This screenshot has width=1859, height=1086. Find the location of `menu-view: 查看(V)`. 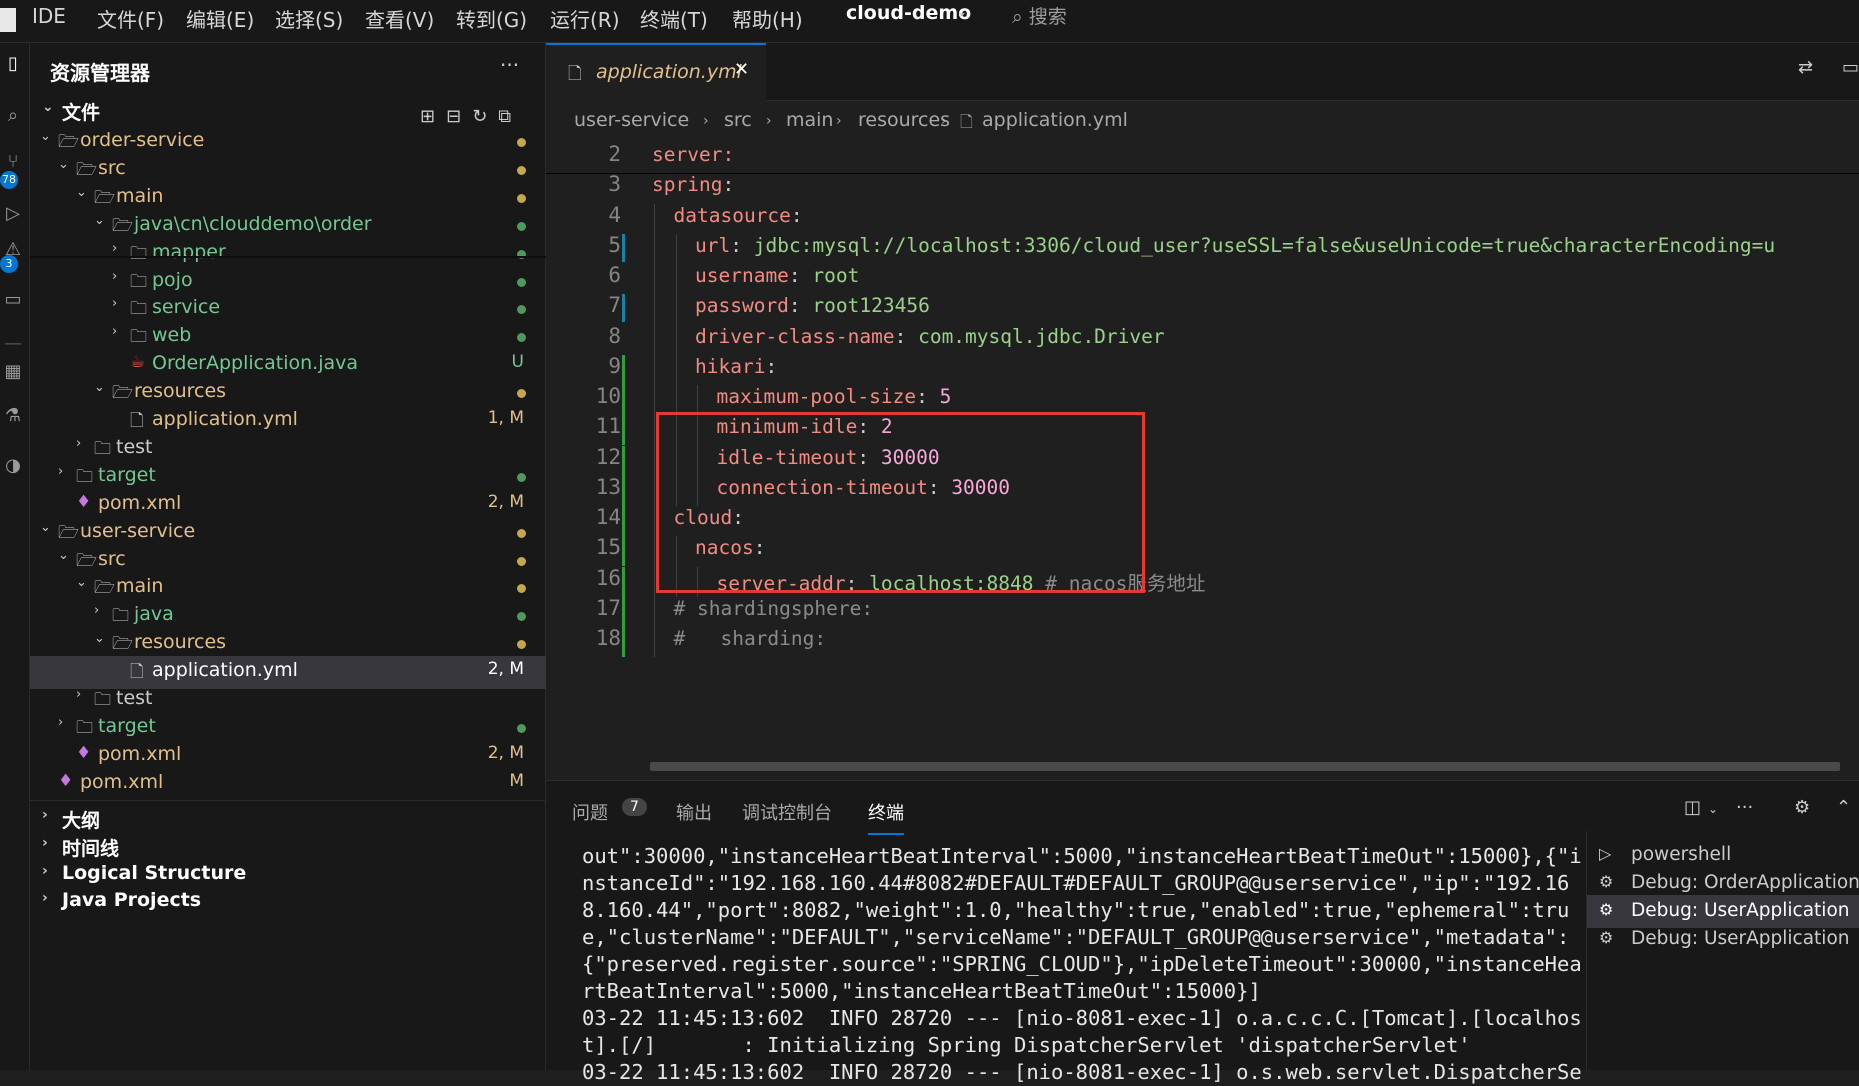

menu-view: 查看(V) is located at coordinates (399, 18).